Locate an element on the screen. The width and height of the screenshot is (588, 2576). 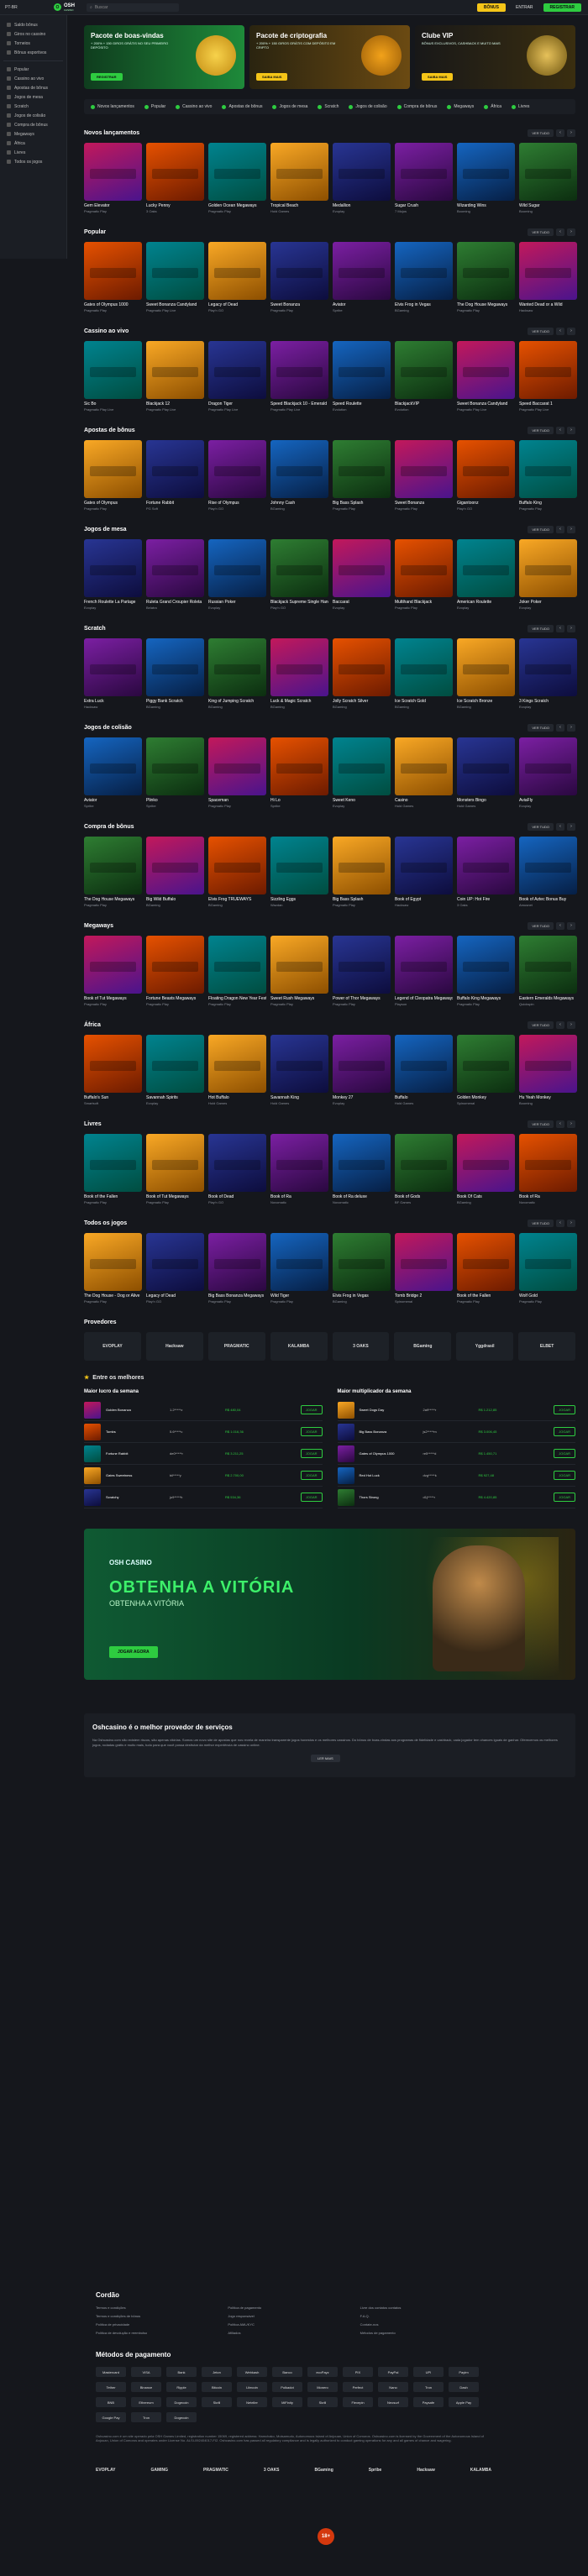
category-tab: Popular is located at coordinates (154, 106).